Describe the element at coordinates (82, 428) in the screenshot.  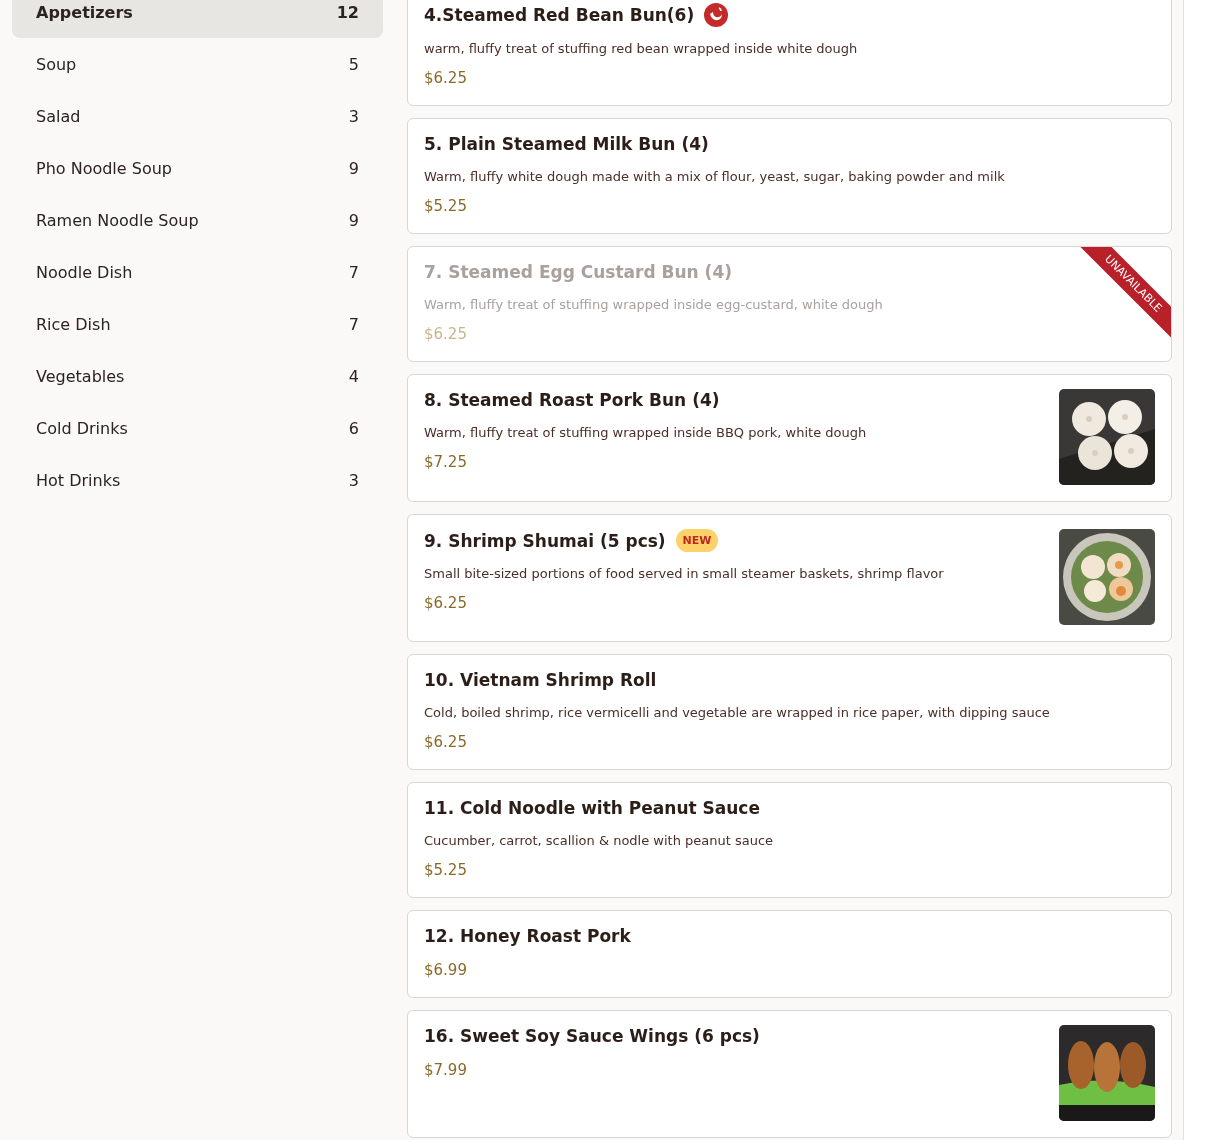
I see `category-name: Cold Drinks` at that location.